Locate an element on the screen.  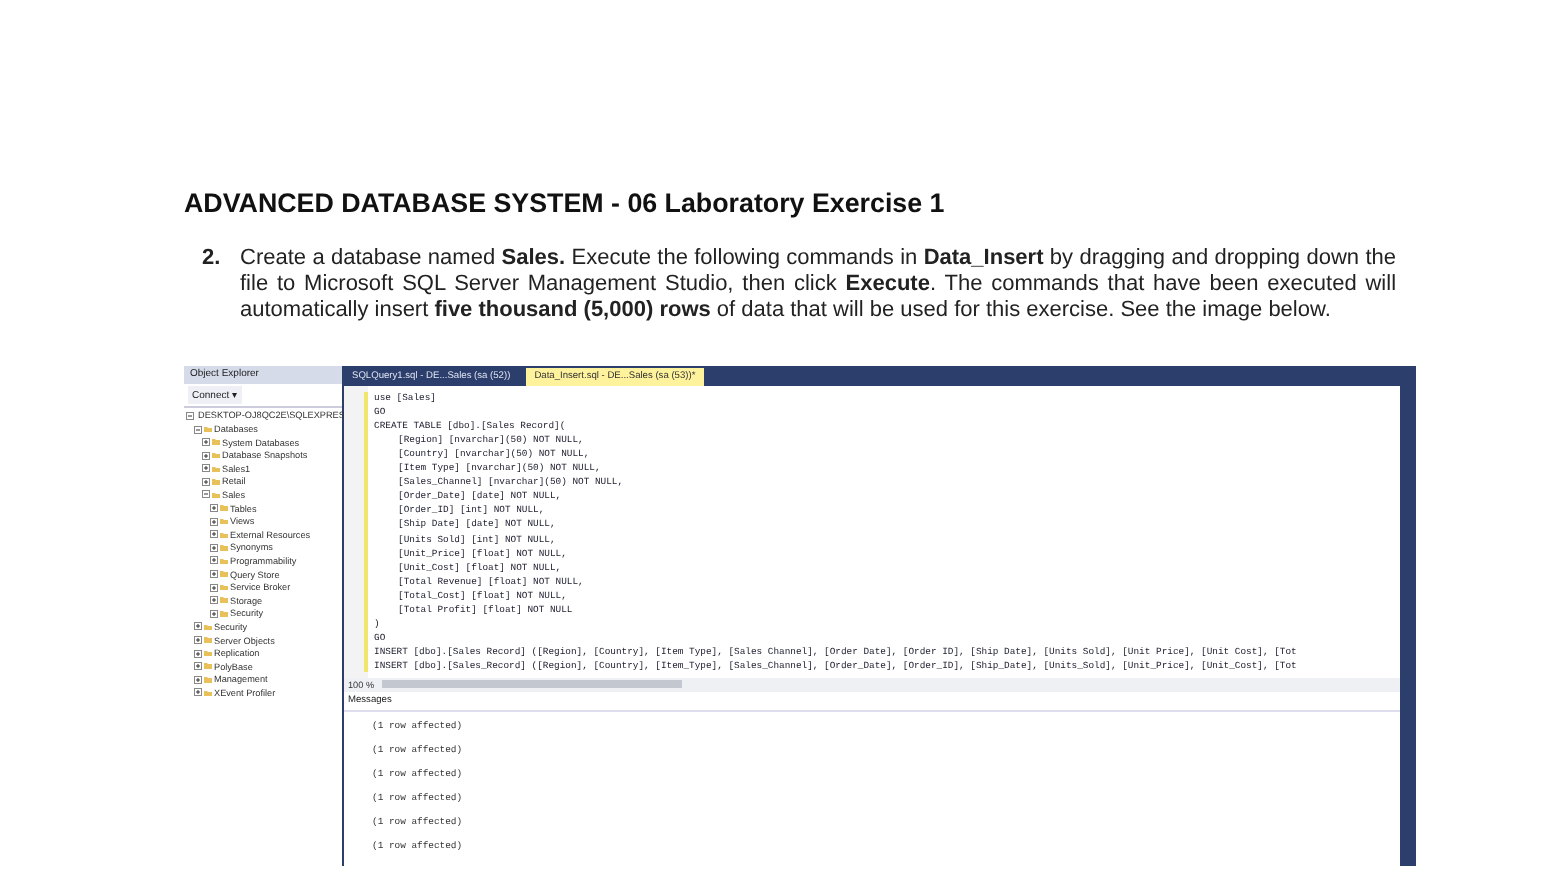
instruction-text: Create a database named Sales. Execute the following commands in Data_Insert by dragging and dropping down the file to Microsoft SQL Server Management Studio, then click Execute. The commands that have been executed will automatically insert five thousand (5,000) rows of data that will be used for this exercise. See the image below. is located at coordinates (818, 286).